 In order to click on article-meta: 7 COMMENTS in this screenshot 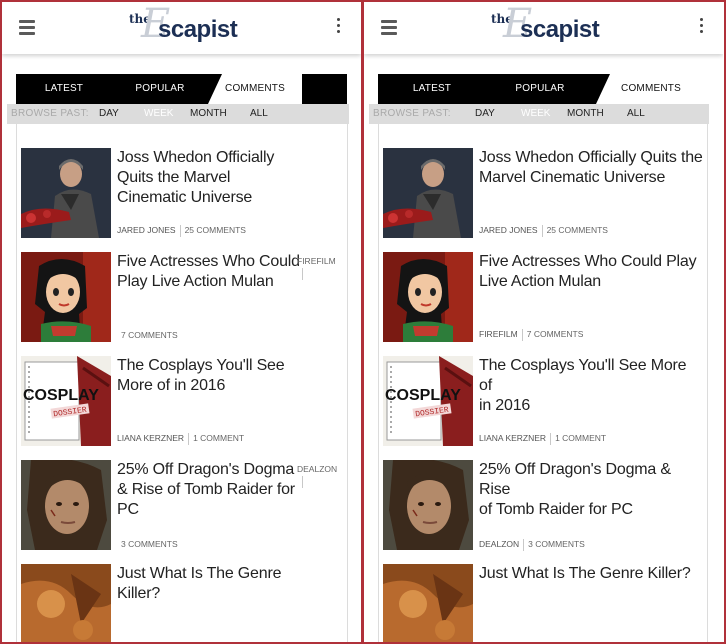, I will do `click(149, 335)`.